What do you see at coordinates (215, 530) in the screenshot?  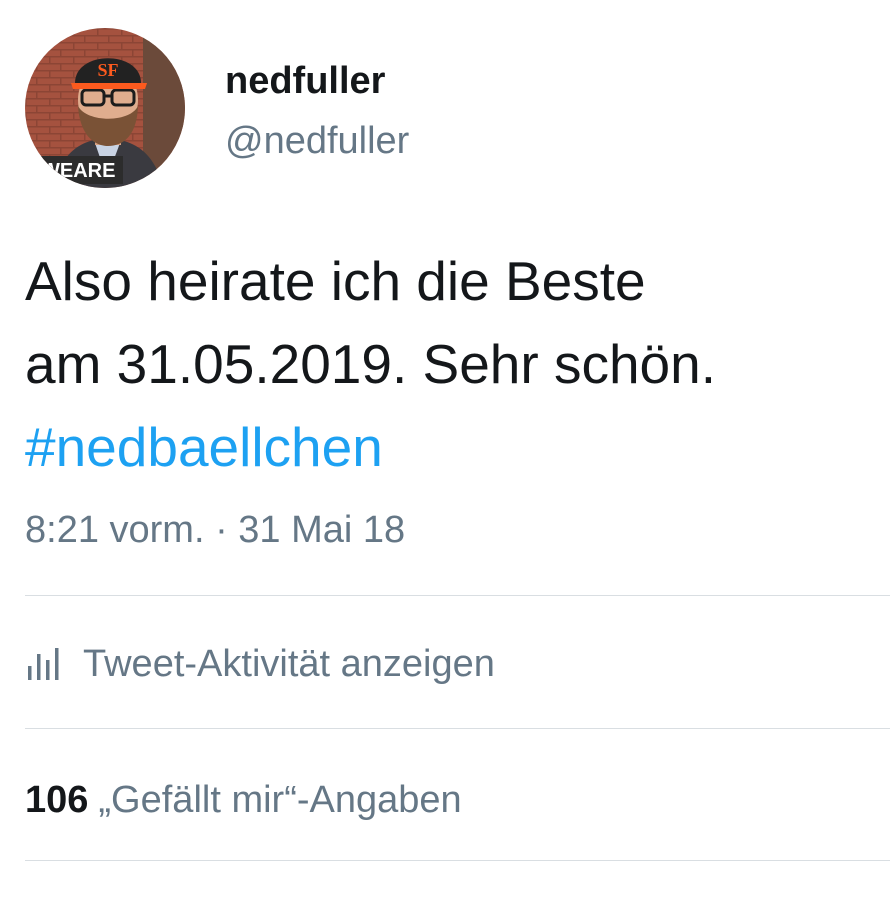 I see `tweet-timestamp: 8:21 vorm. · 31 Mai 18` at bounding box center [215, 530].